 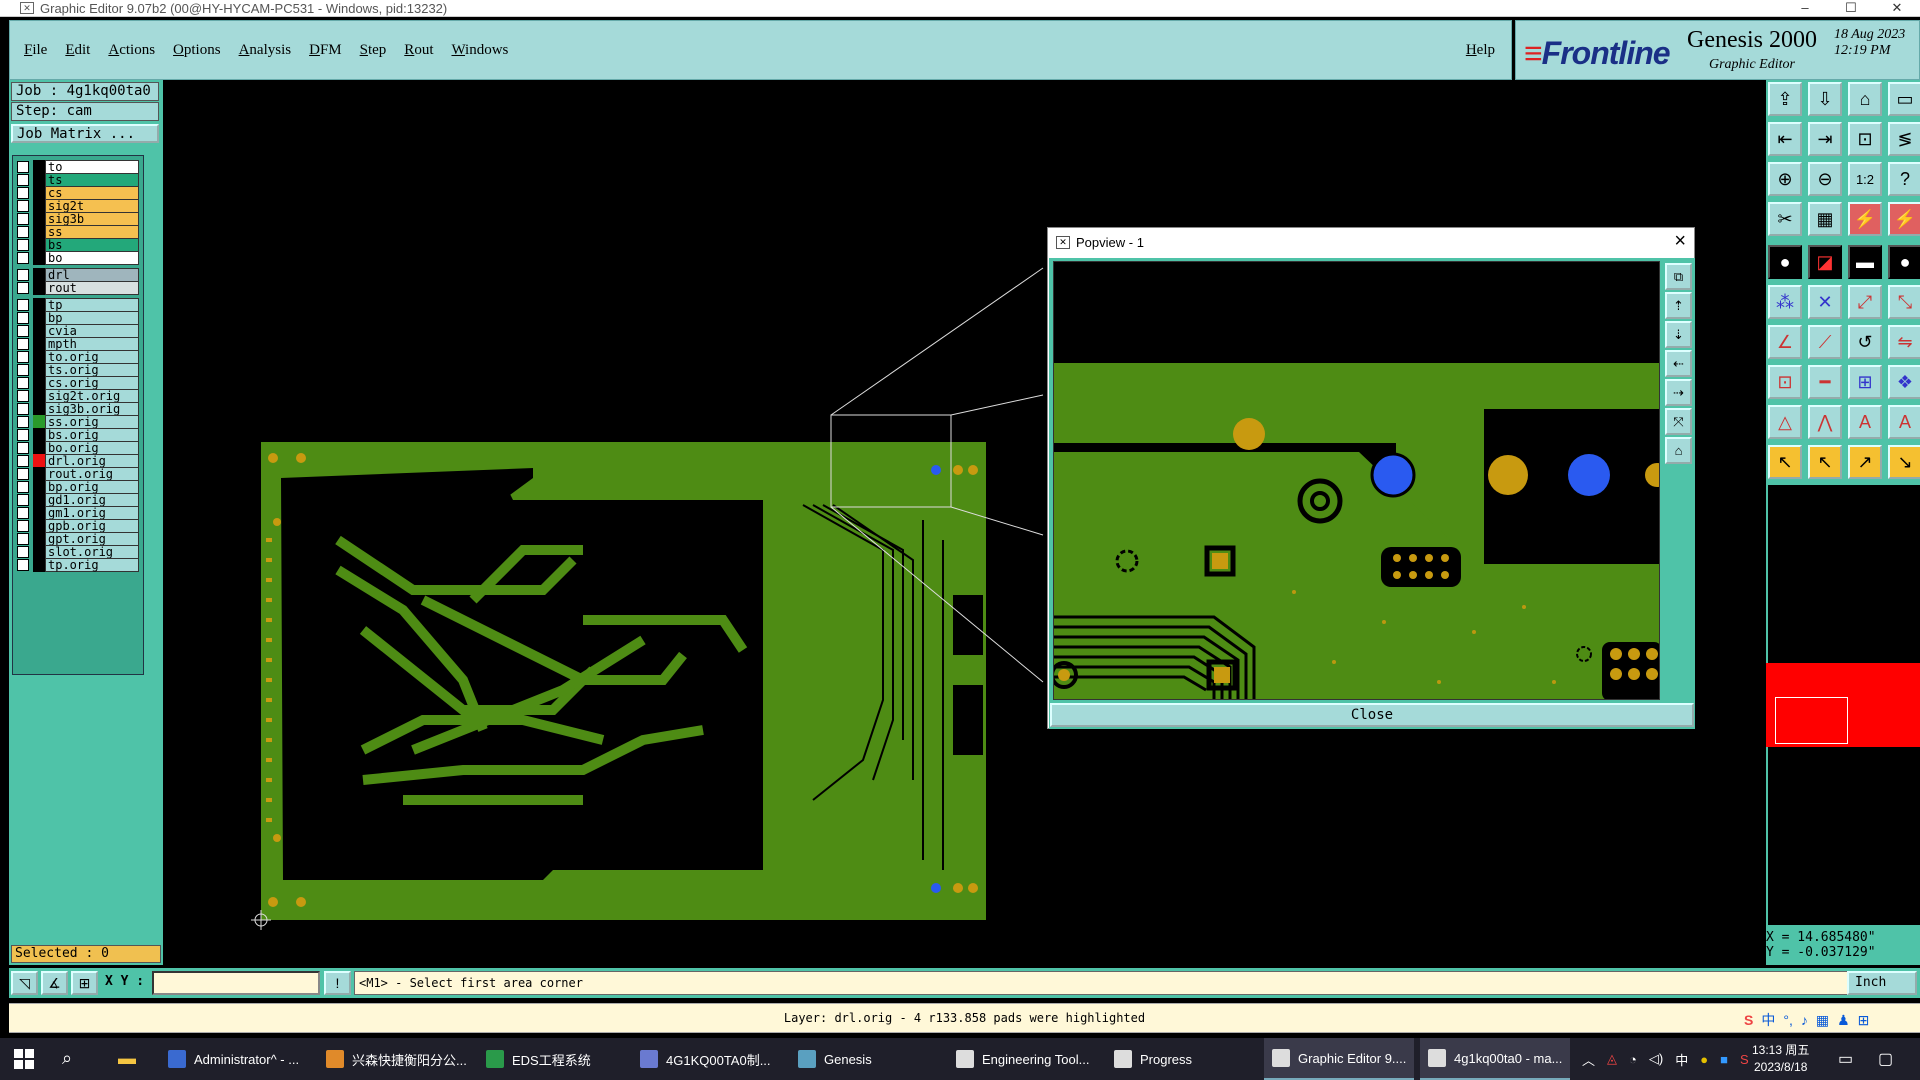 What do you see at coordinates (1825, 302) in the screenshot?
I see `cross-icon: ✕` at bounding box center [1825, 302].